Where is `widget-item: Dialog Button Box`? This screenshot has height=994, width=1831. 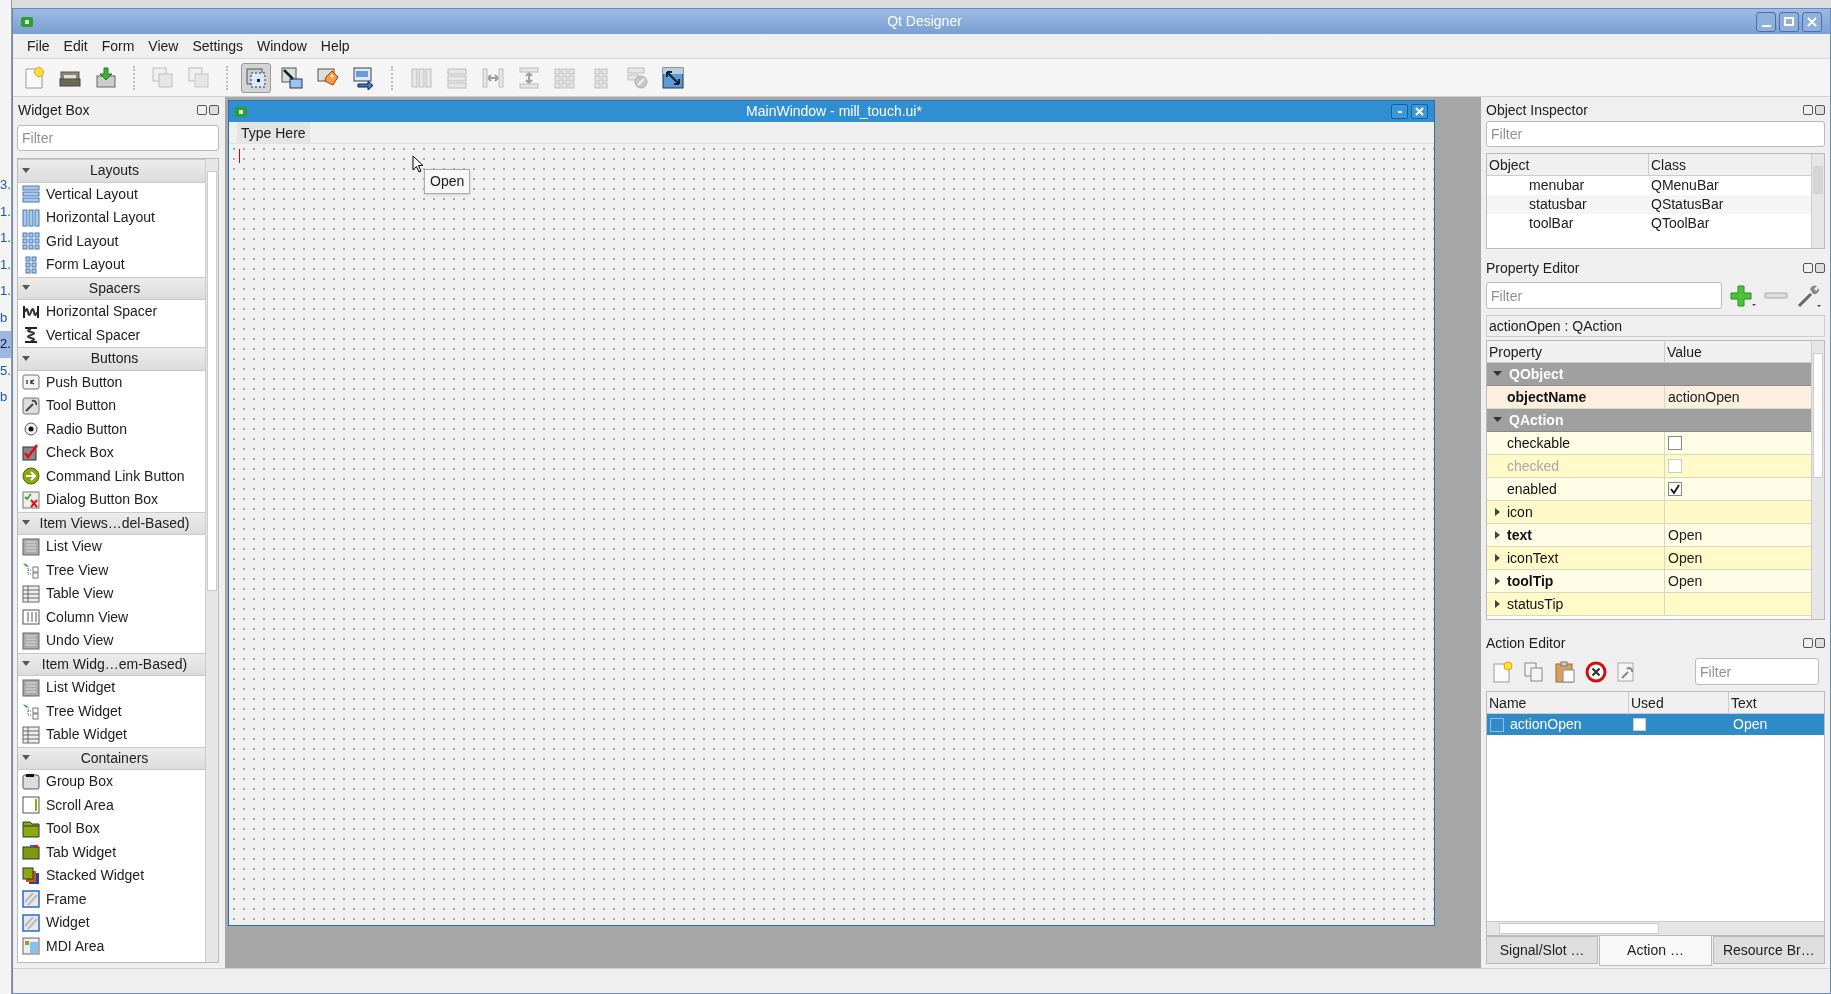
widget-item: Dialog Button Box is located at coordinates (102, 500).